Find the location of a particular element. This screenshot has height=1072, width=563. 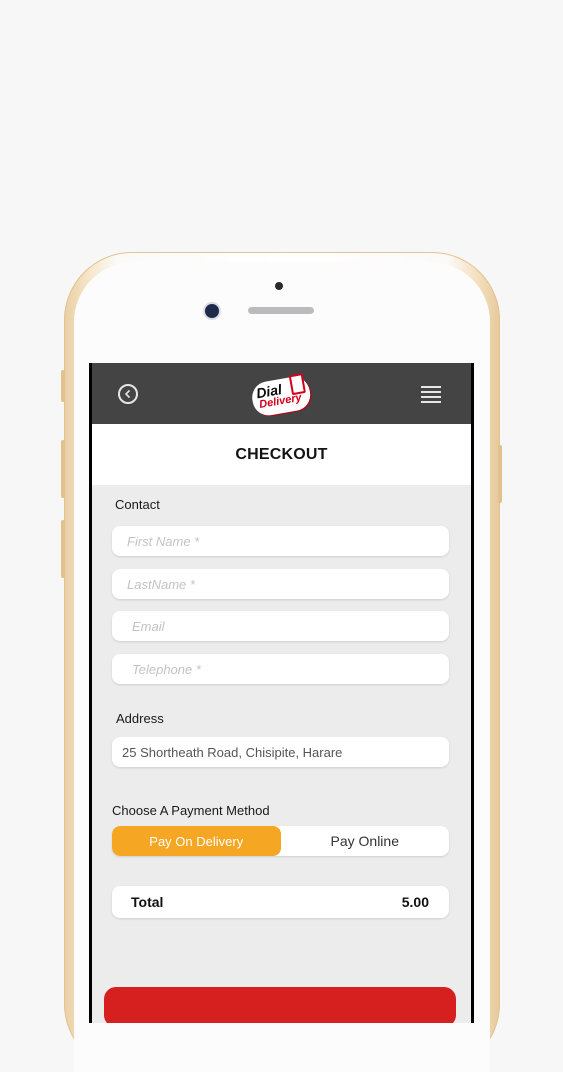

total-value: 5.00 is located at coordinates (415, 902).